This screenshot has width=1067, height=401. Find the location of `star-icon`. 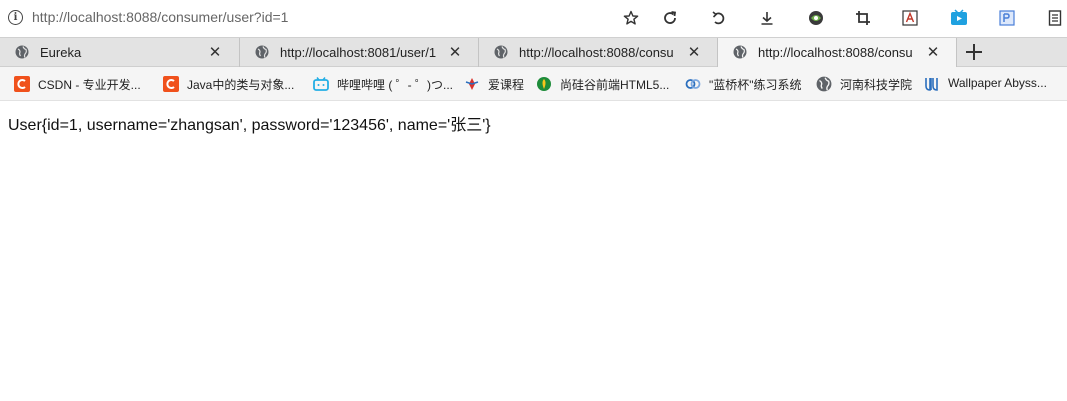

star-icon is located at coordinates (631, 18).